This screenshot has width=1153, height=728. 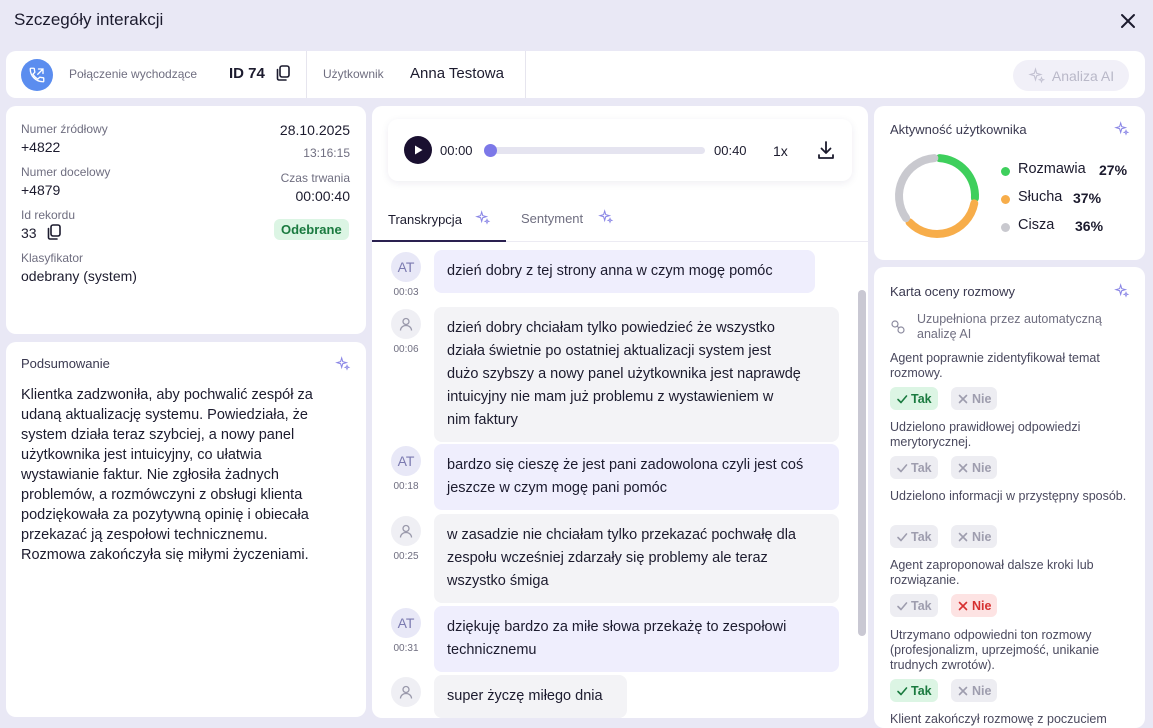 I want to click on legend-percent: 36%, so click(x=1089, y=226).